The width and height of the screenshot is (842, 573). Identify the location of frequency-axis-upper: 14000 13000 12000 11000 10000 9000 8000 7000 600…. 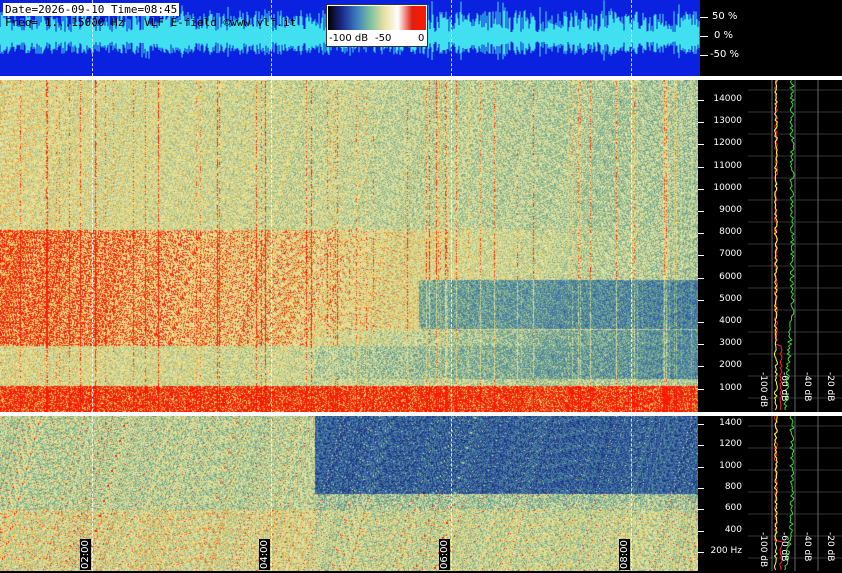
(723, 246).